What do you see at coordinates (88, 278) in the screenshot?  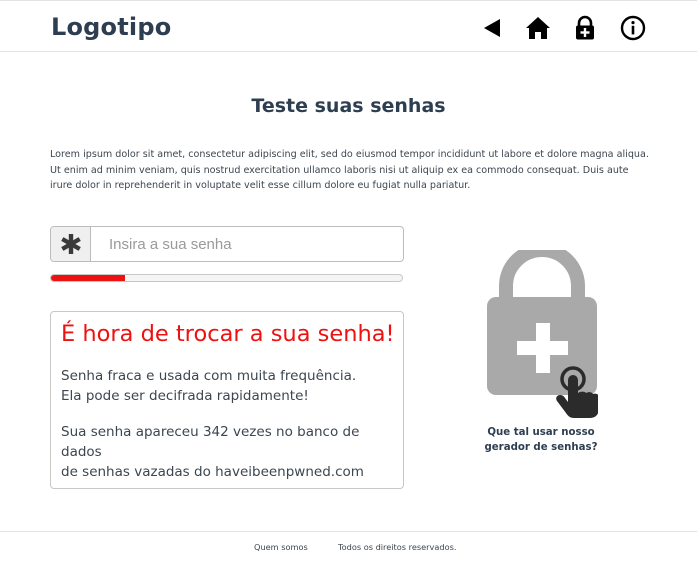 I see `strength-meter-fill` at bounding box center [88, 278].